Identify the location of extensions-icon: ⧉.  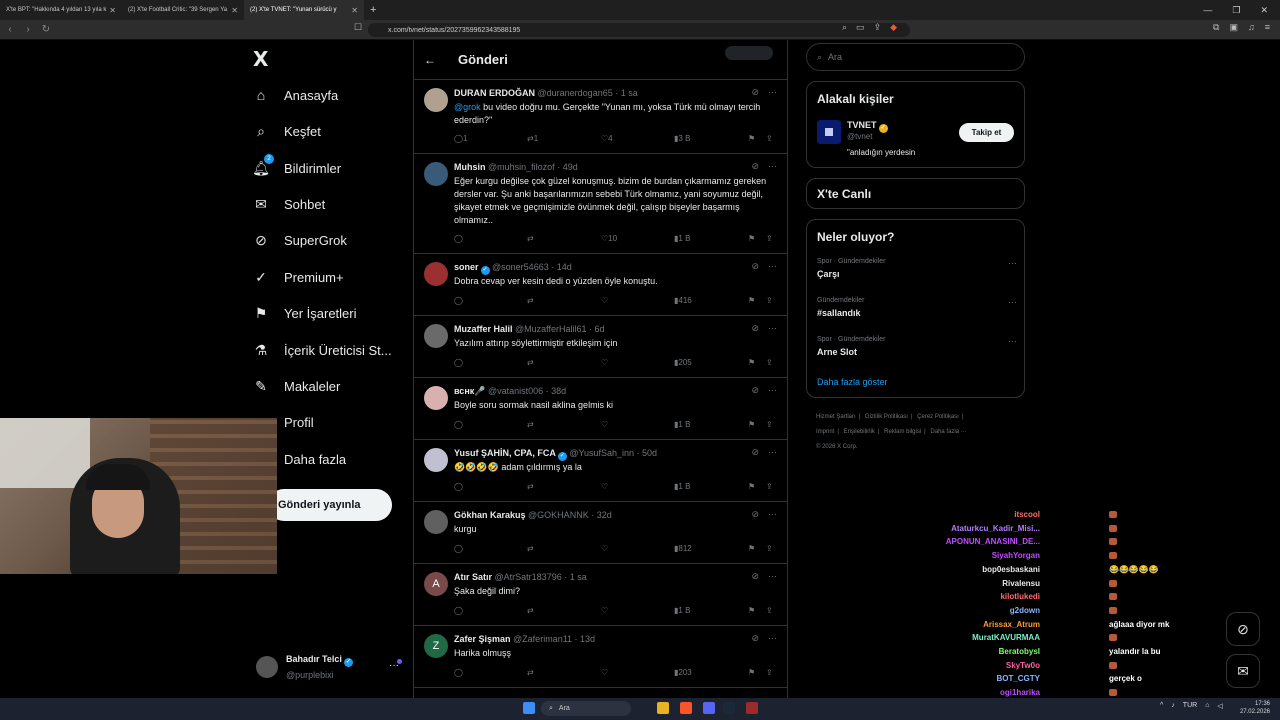
(1216, 27).